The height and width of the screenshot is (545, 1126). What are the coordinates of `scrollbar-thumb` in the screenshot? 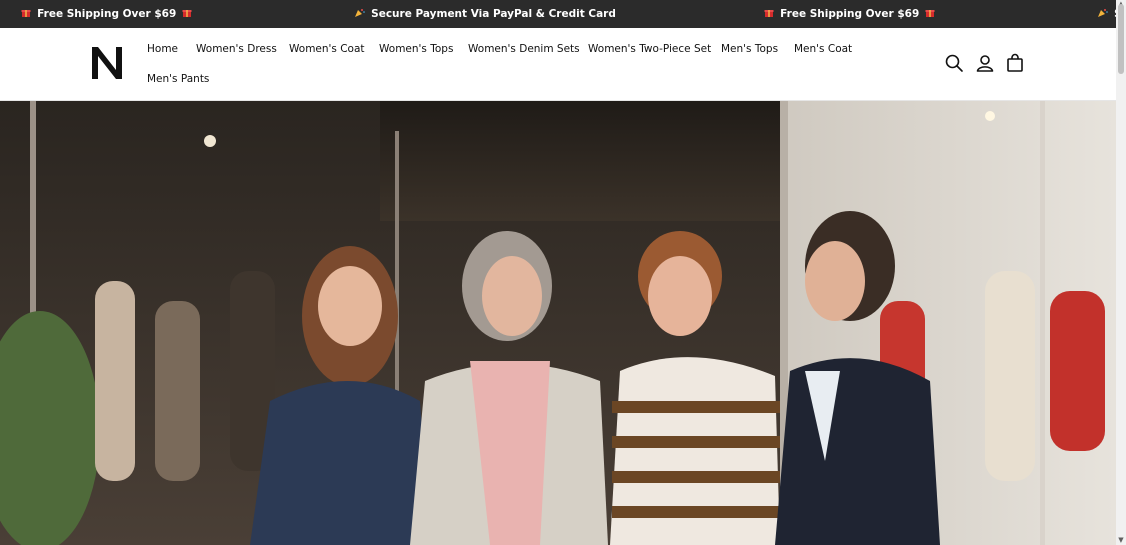 It's located at (1121, 39).